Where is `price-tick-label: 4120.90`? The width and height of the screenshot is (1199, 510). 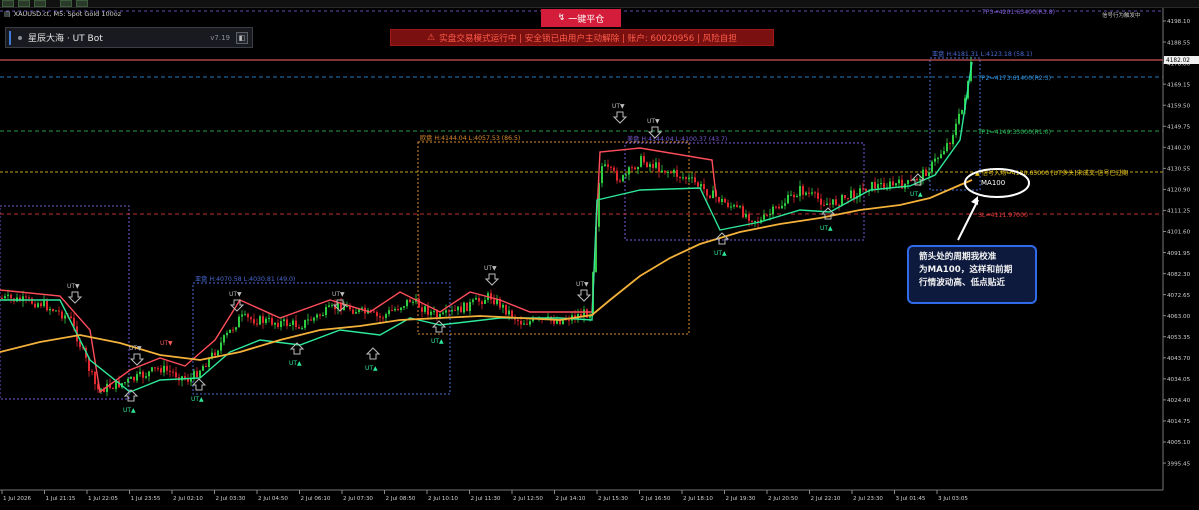
price-tick-label: 4120.90 is located at coordinates (1179, 191).